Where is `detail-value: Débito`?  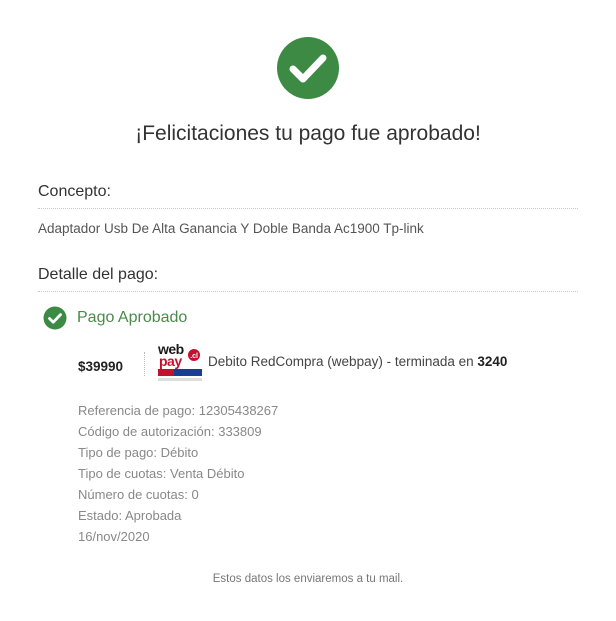
detail-value: Débito is located at coordinates (179, 452).